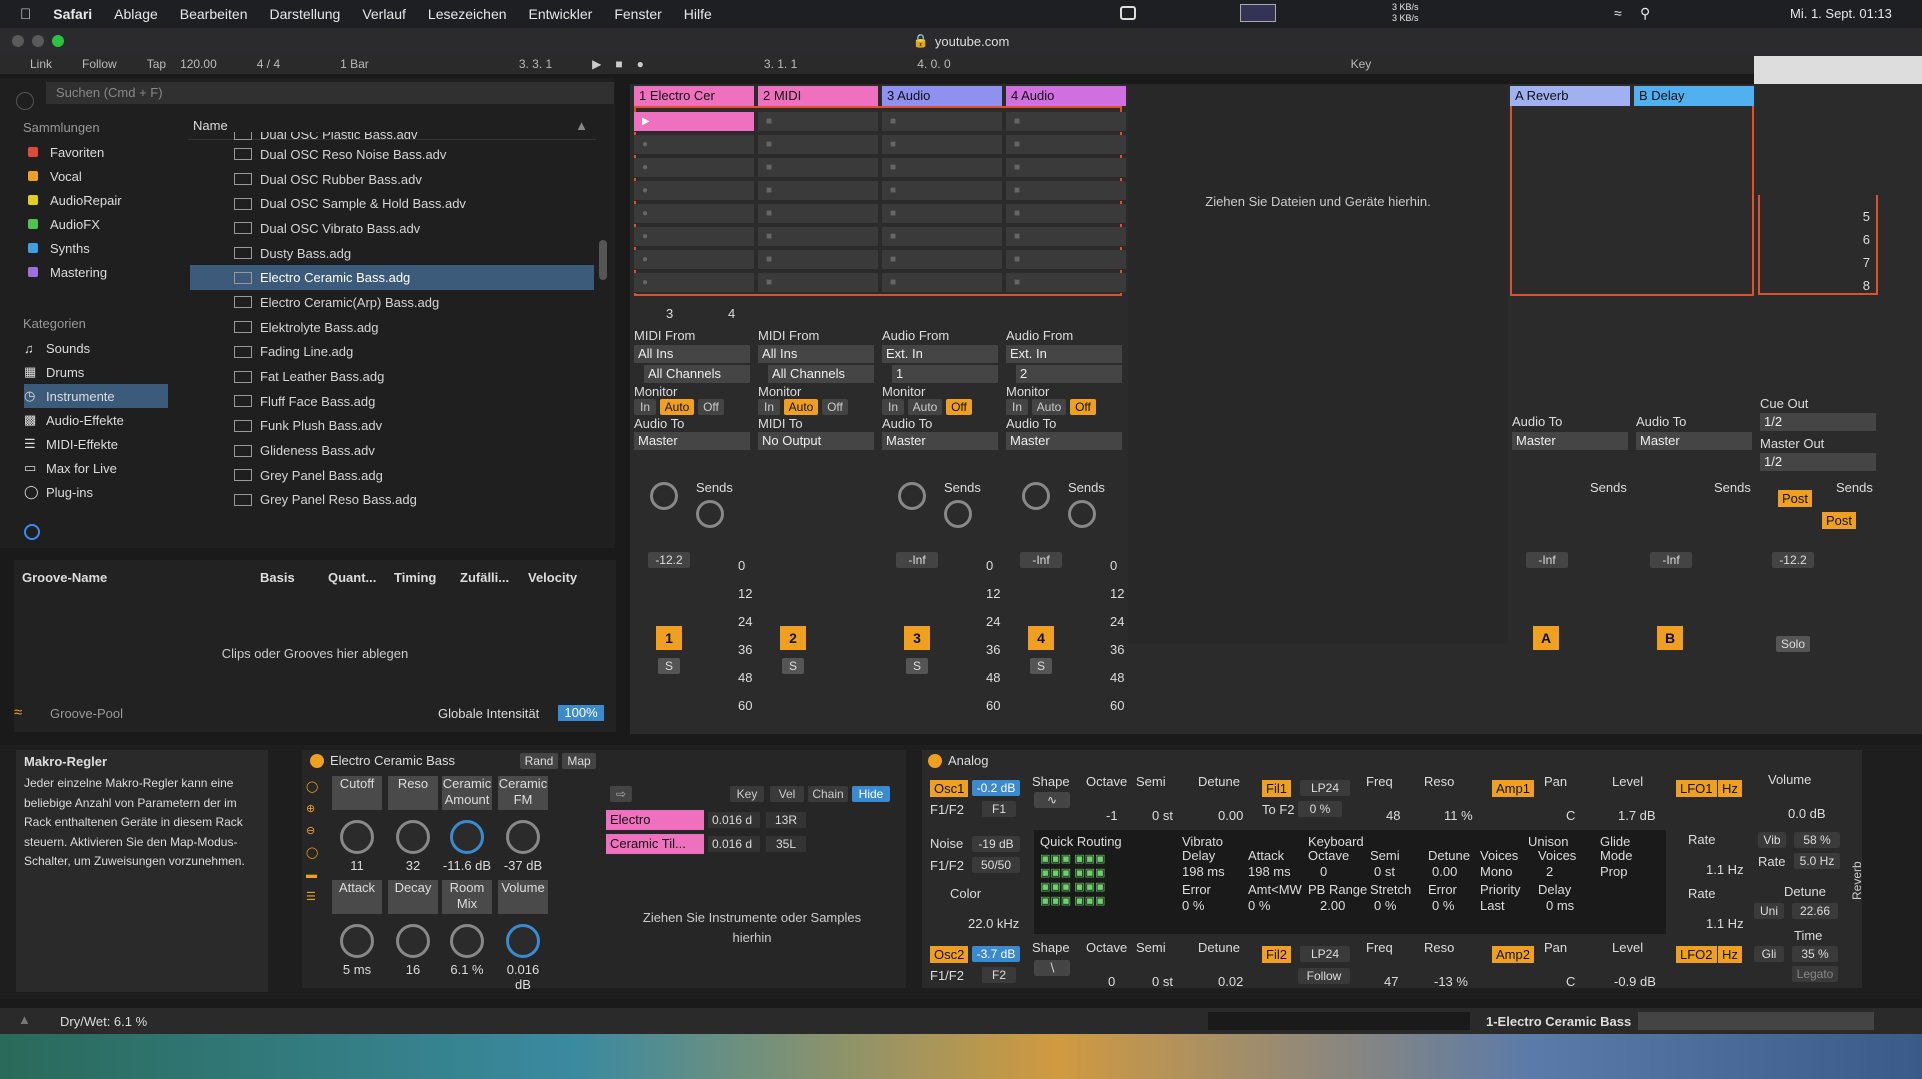 This screenshot has height=1079, width=1922. What do you see at coordinates (1857, 880) in the screenshot?
I see `reverb-label: Reverb` at bounding box center [1857, 880].